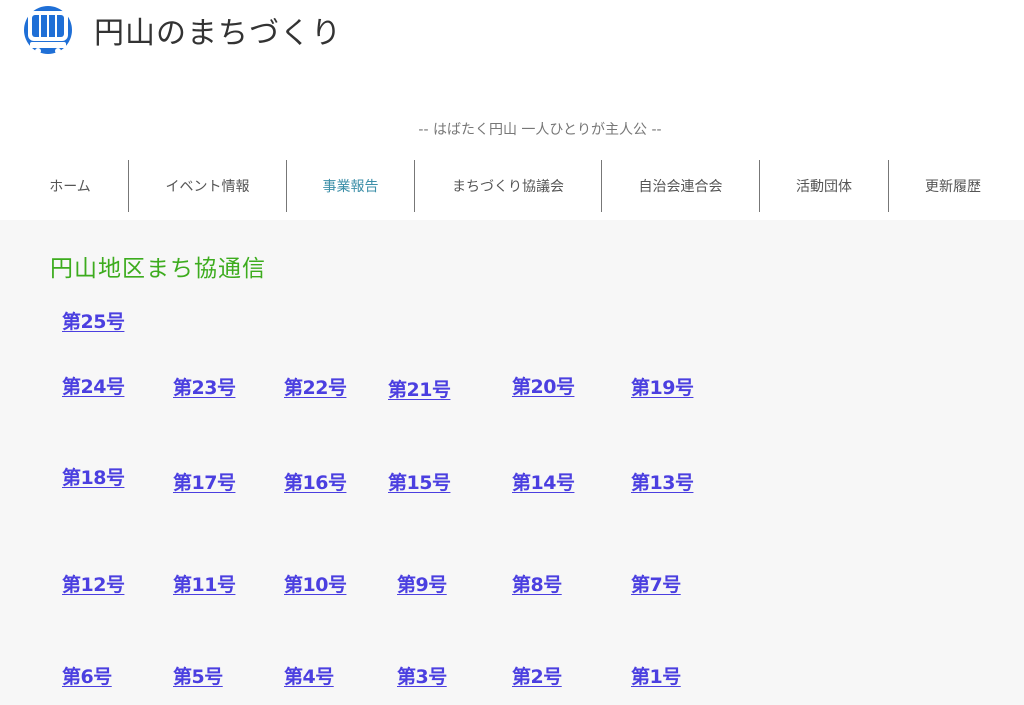 The image size is (1024, 705). I want to click on issue-link-14: 第14号, so click(543, 481).